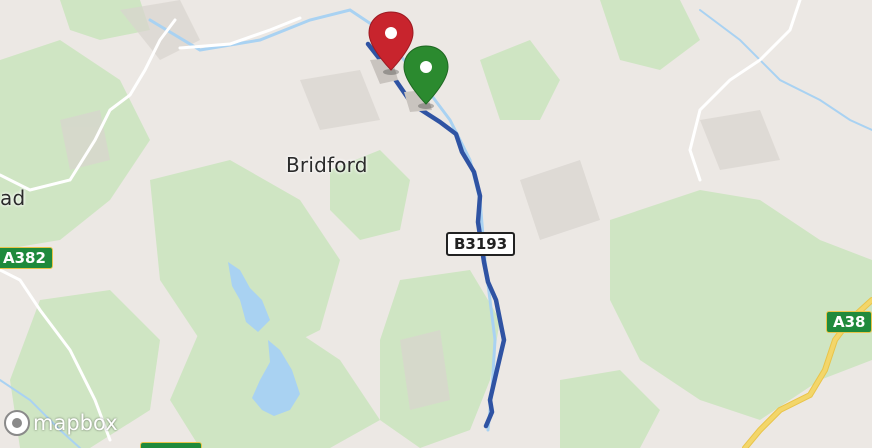 The height and width of the screenshot is (448, 872). Describe the element at coordinates (26, 258) in the screenshot. I see `road-shield-a382: A382` at that location.